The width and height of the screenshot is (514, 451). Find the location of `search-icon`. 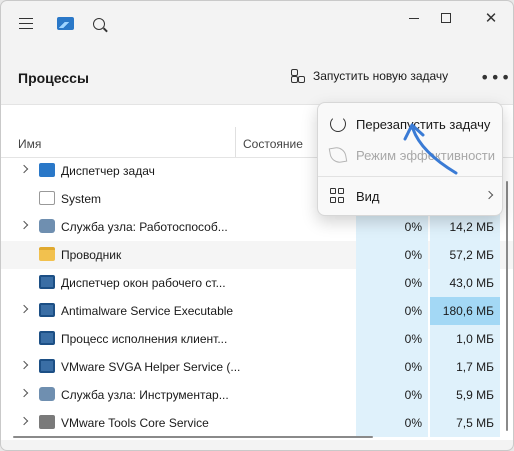

search-icon is located at coordinates (99, 24).